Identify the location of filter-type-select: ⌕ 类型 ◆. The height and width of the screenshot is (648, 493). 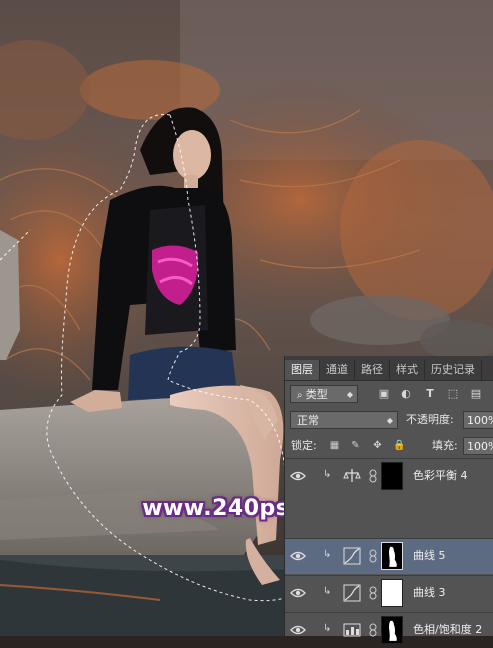
(324, 394).